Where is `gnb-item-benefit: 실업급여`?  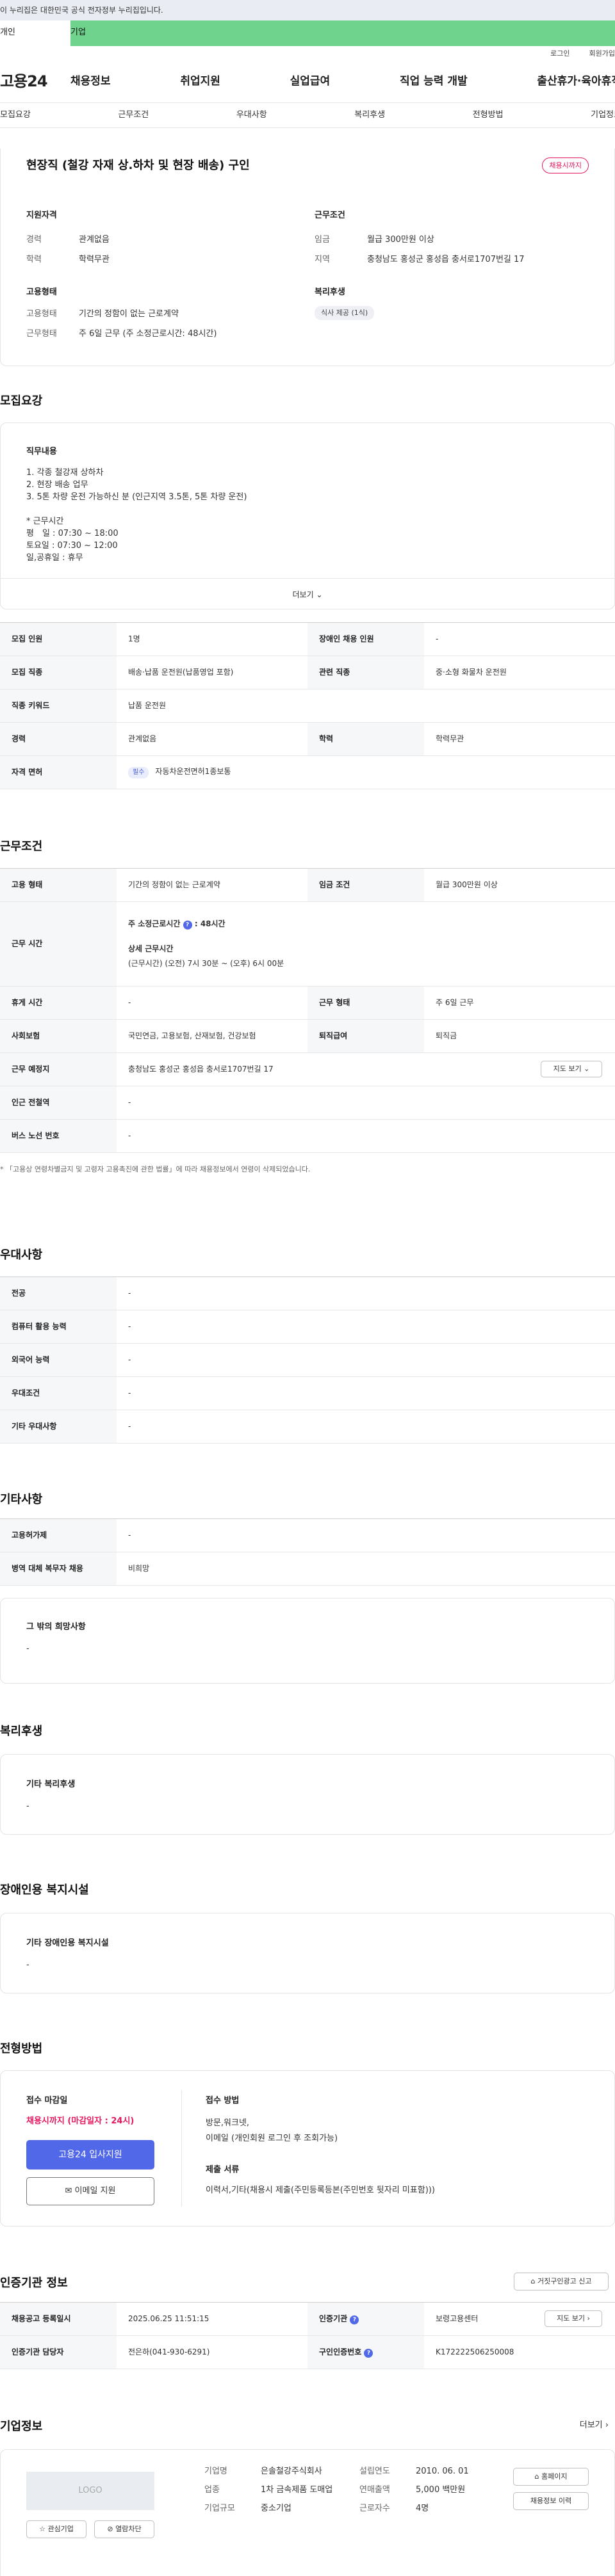
gnb-item-benefit: 실업급여 is located at coordinates (310, 82).